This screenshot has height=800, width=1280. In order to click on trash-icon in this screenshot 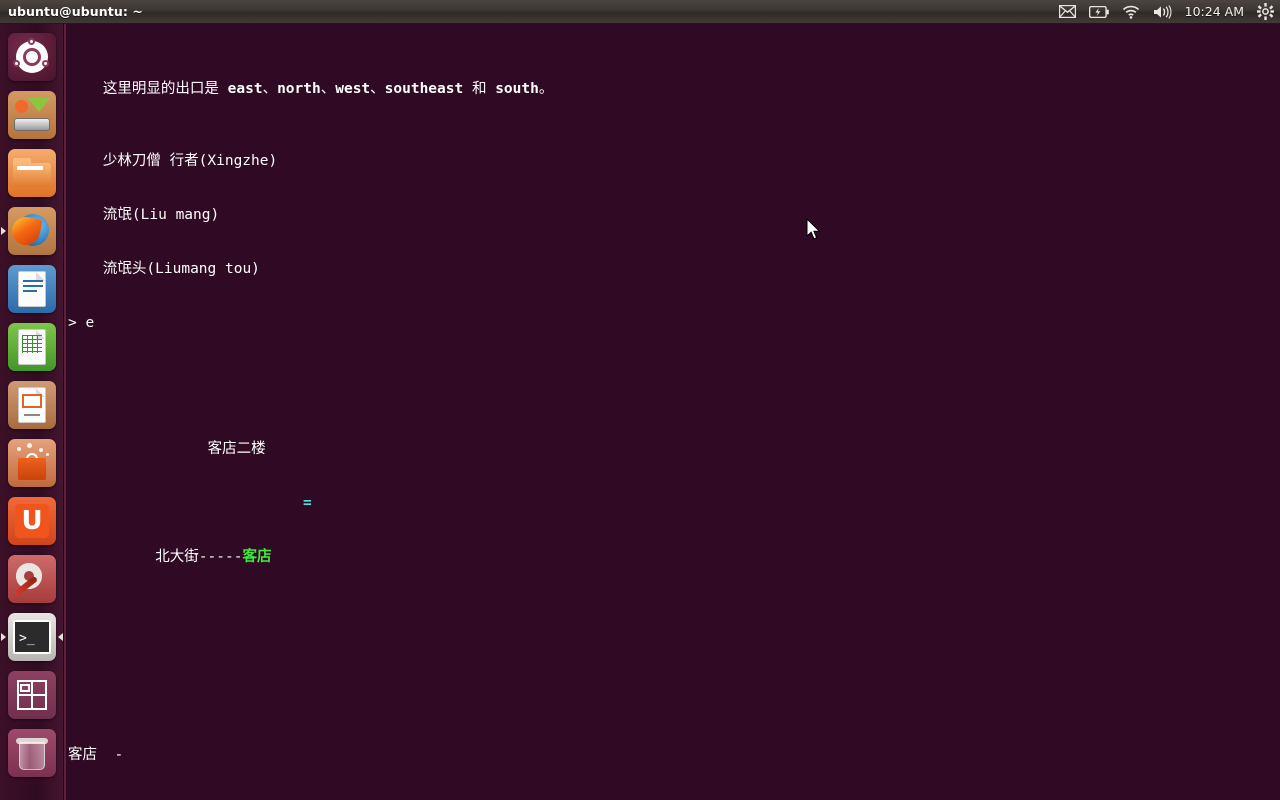, I will do `click(32, 753)`.